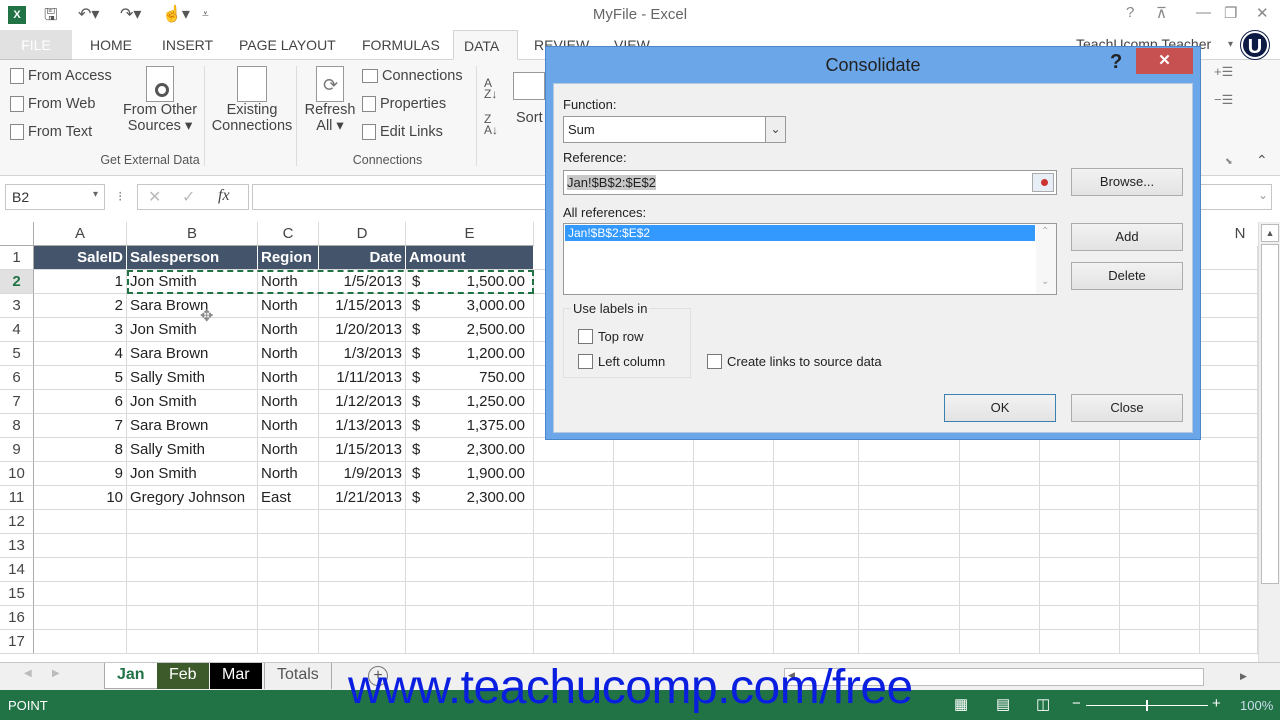 This screenshot has height=720, width=1280. What do you see at coordinates (288, 258) in the screenshot?
I see `header-cell: Region` at bounding box center [288, 258].